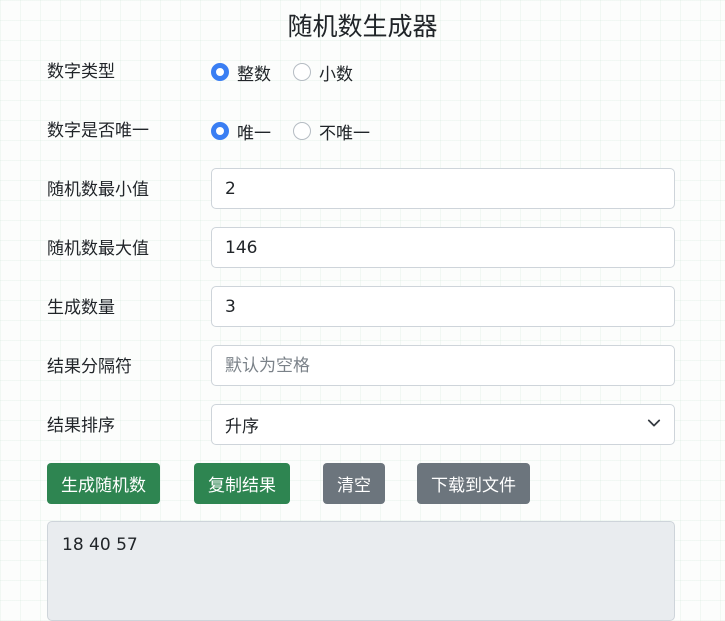 The height and width of the screenshot is (621, 725). I want to click on unique-label: 数字是否唯一, so click(98, 131).